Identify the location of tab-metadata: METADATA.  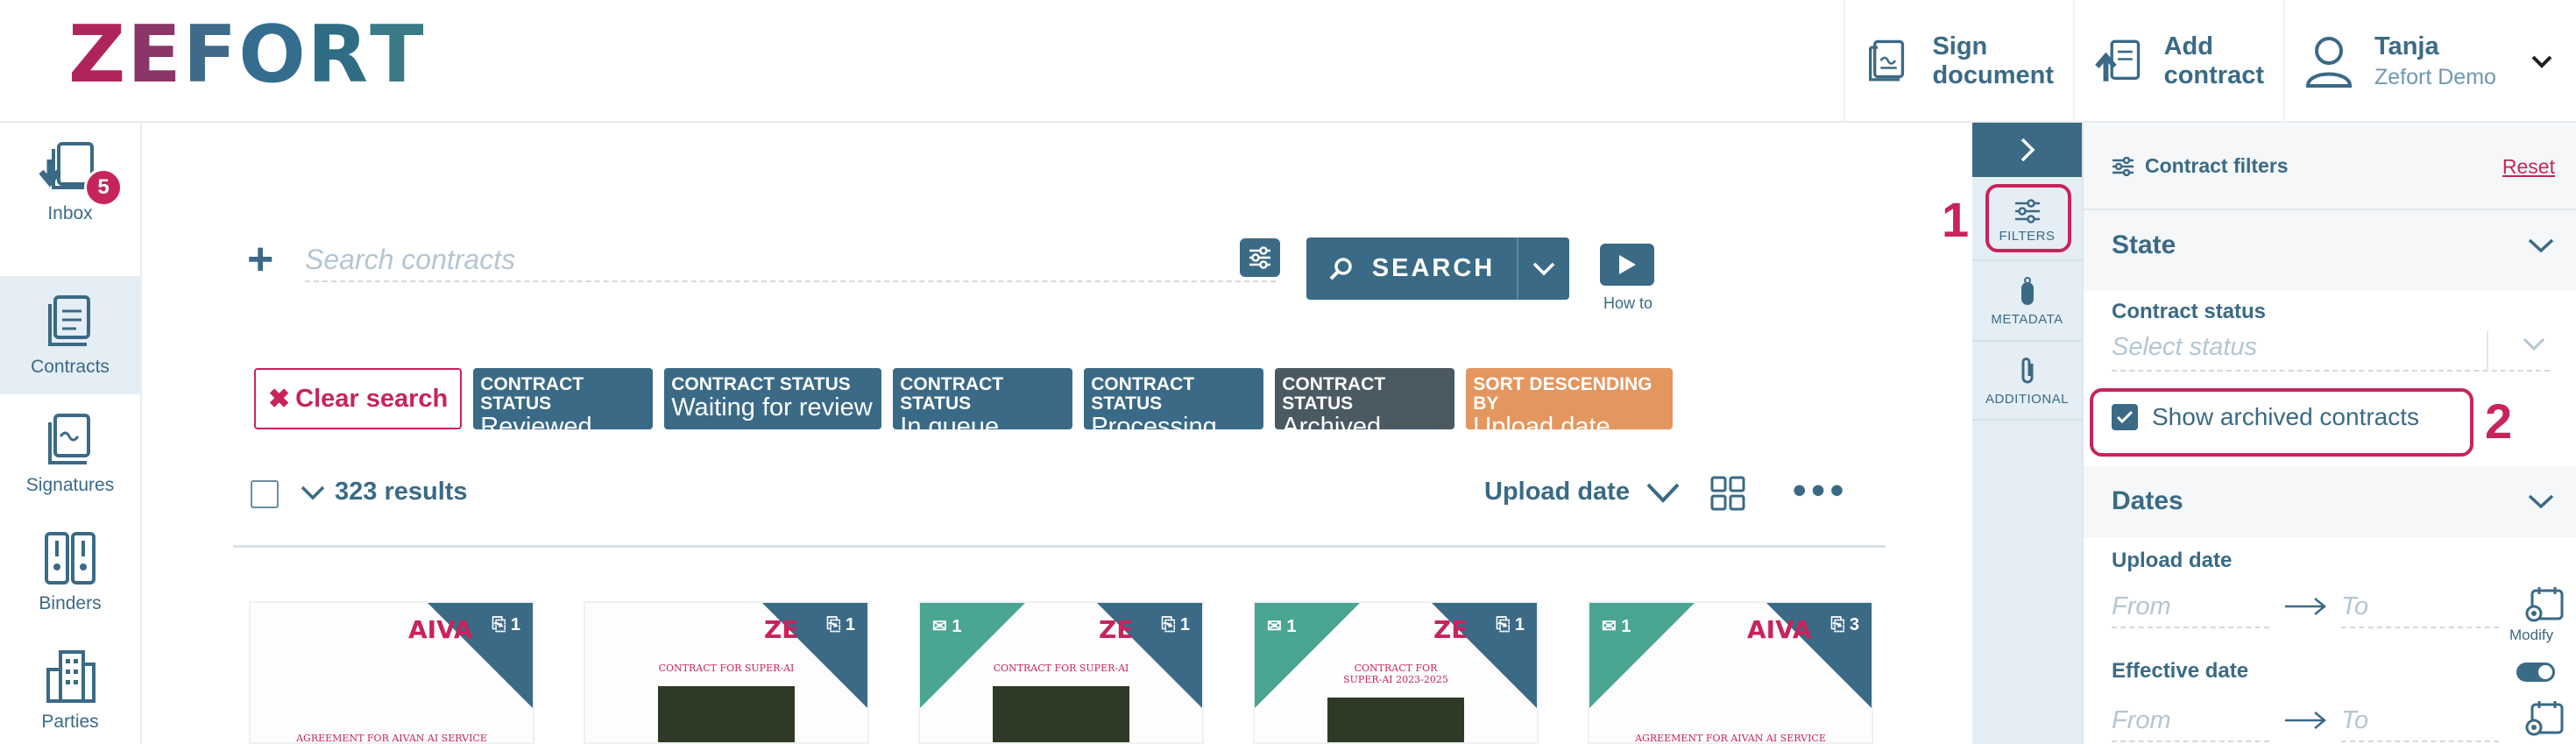
(2027, 302).